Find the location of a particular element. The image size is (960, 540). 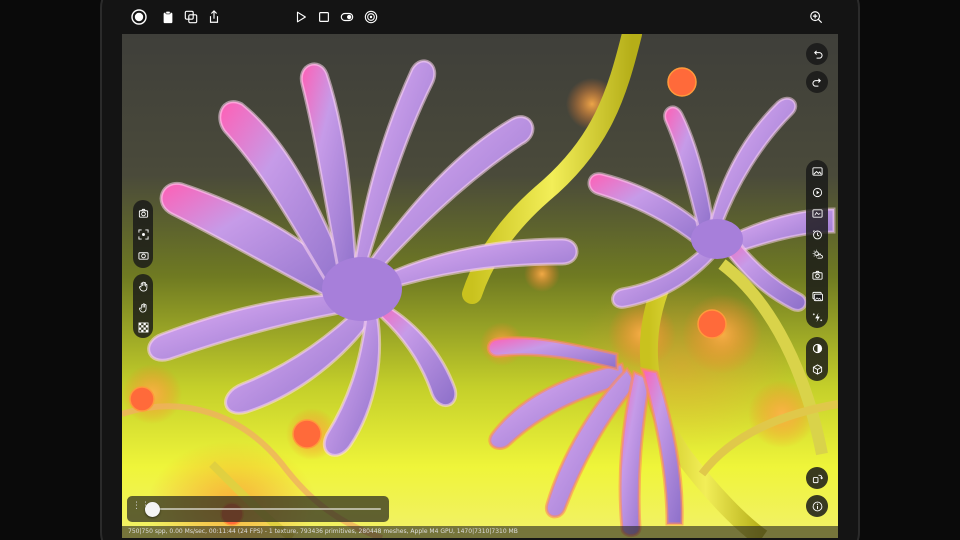

top-toolbar is located at coordinates (480, 17).